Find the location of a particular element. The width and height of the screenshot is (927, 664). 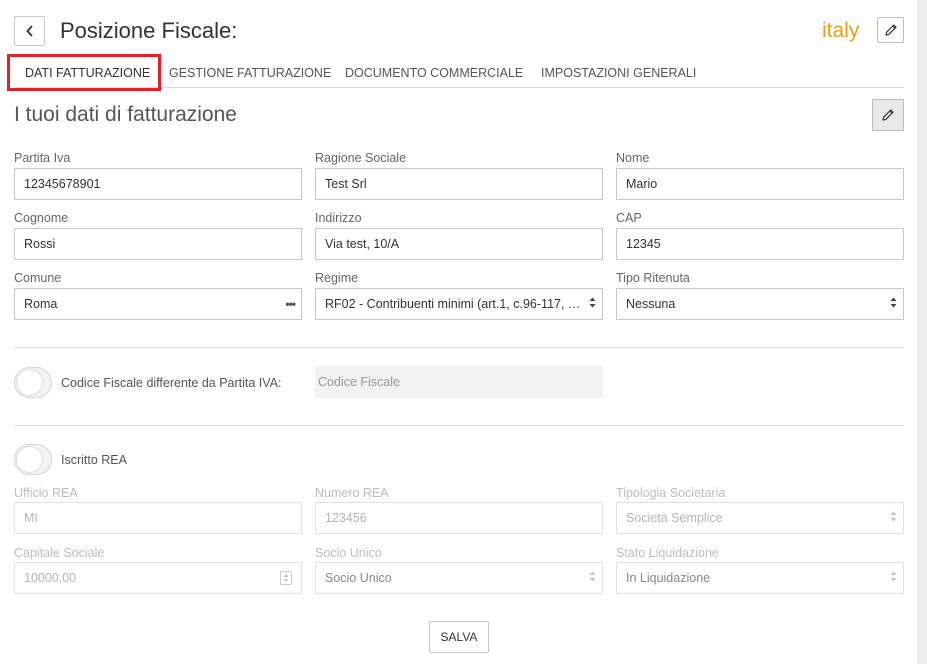

active-tab-highlight is located at coordinates (84, 72).